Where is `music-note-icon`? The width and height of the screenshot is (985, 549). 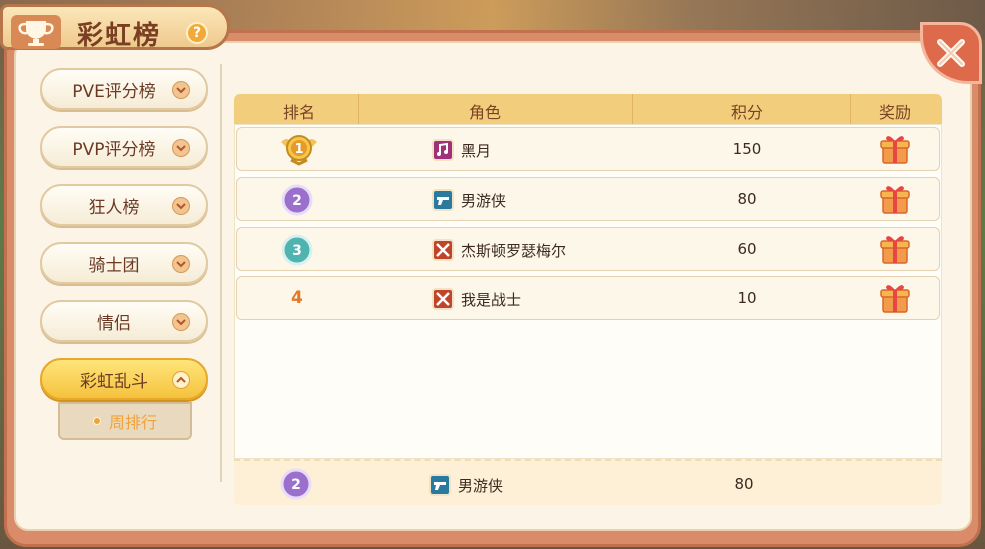
music-note-icon is located at coordinates (443, 150).